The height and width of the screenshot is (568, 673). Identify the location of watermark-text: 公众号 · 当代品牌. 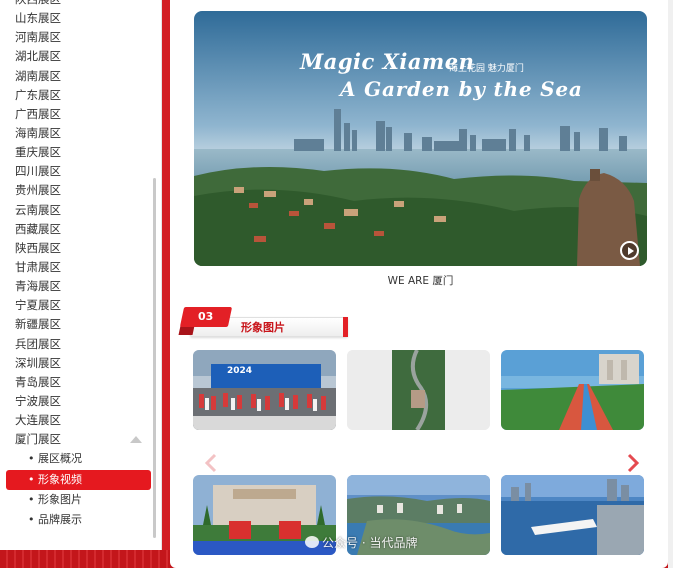
(370, 543).